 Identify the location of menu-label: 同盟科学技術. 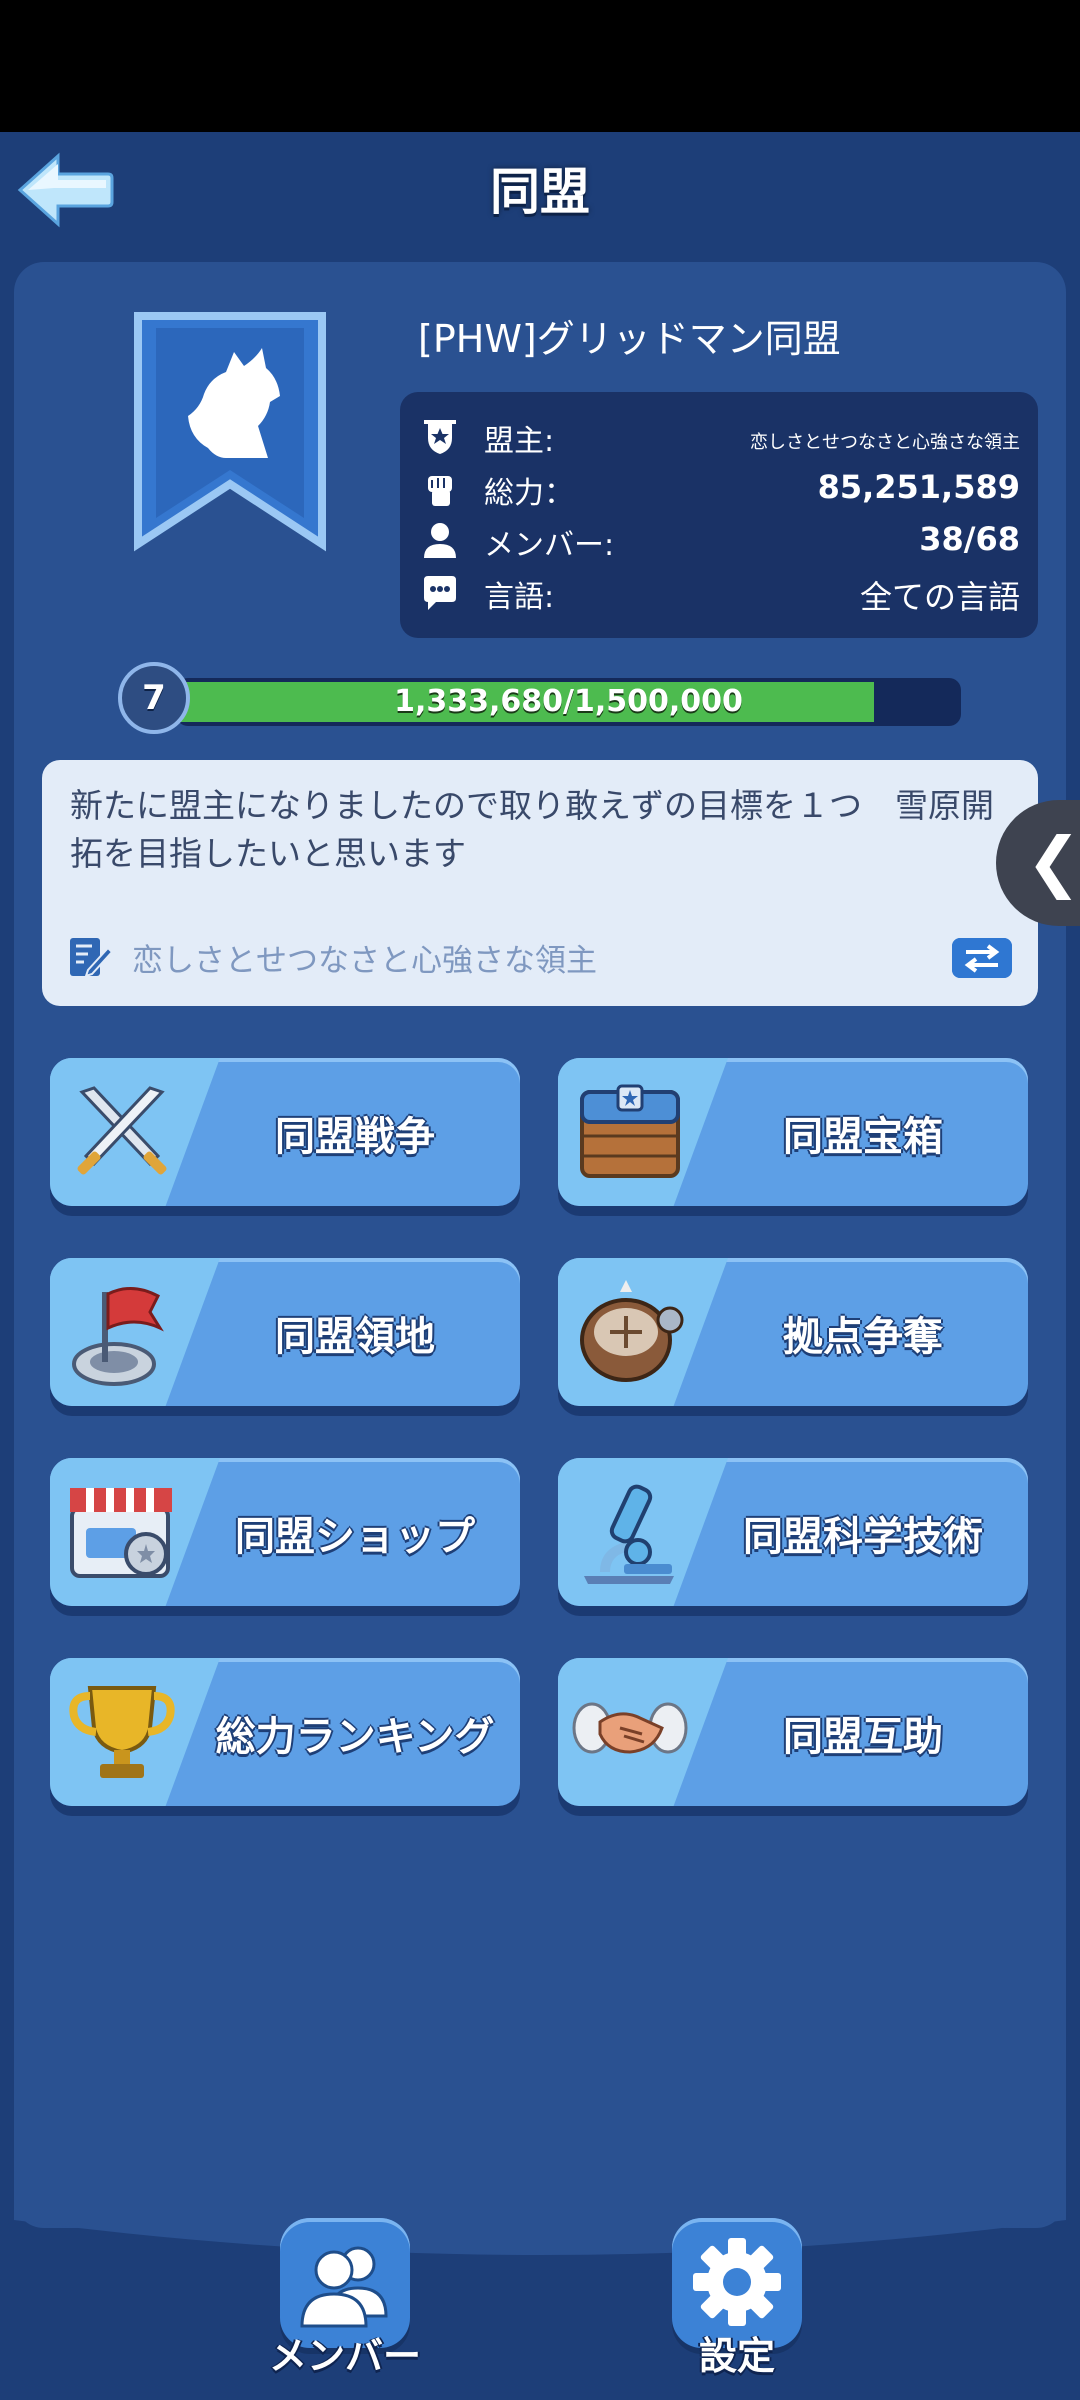
(863, 1537).